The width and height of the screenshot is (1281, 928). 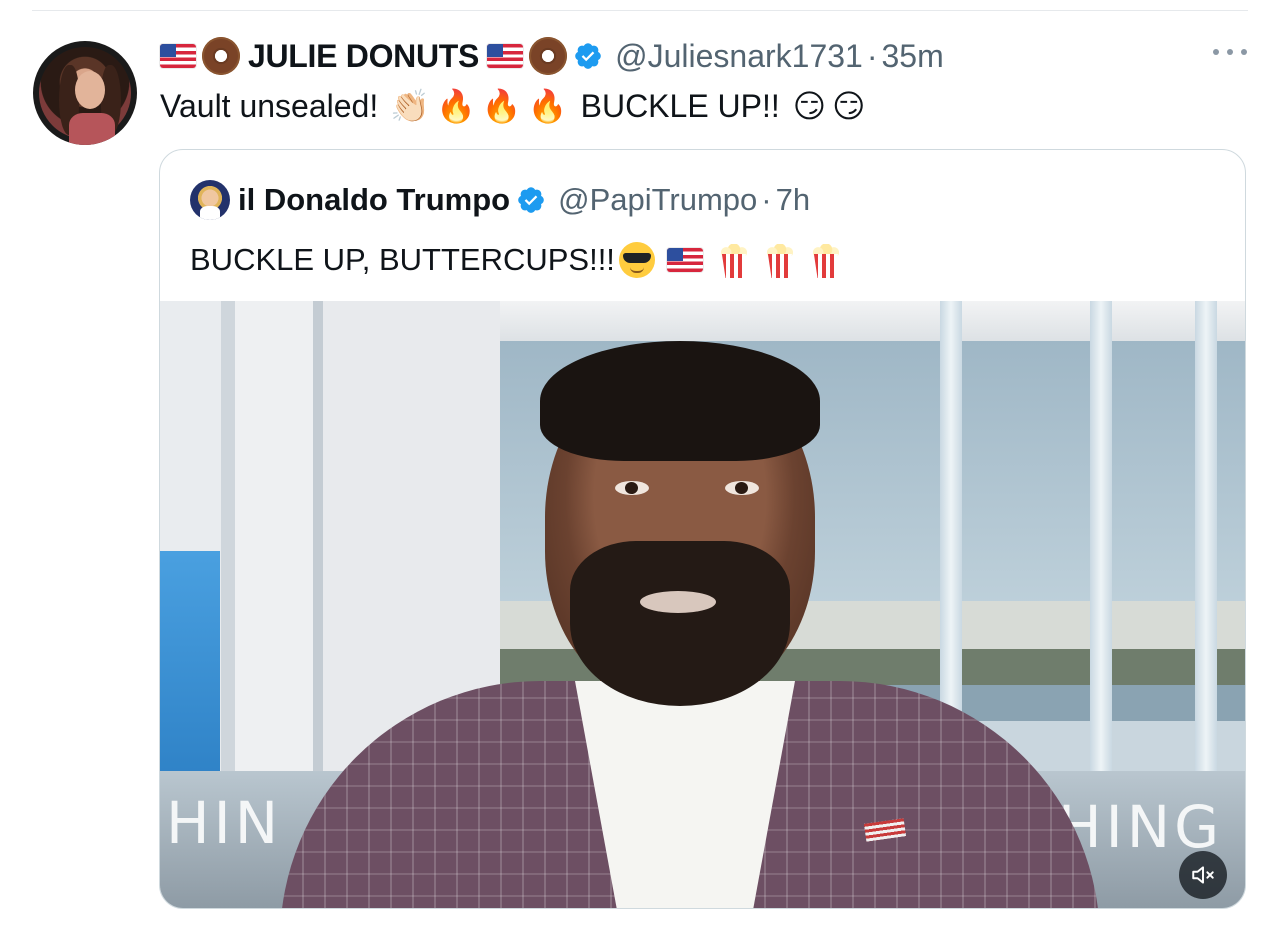 I want to click on quoted-author-handle: @PapiTrumpo, so click(x=658, y=199).